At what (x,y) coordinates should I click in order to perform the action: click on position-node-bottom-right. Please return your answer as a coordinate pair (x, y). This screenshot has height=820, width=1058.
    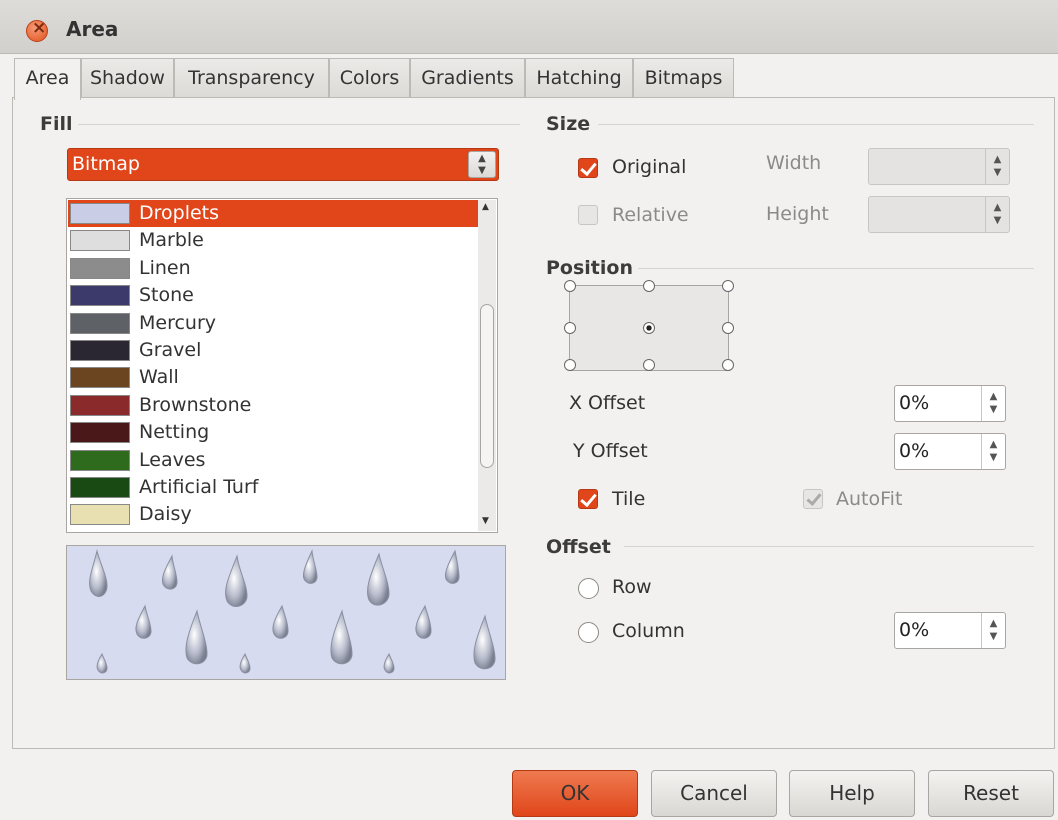
    Looking at the image, I should click on (728, 365).